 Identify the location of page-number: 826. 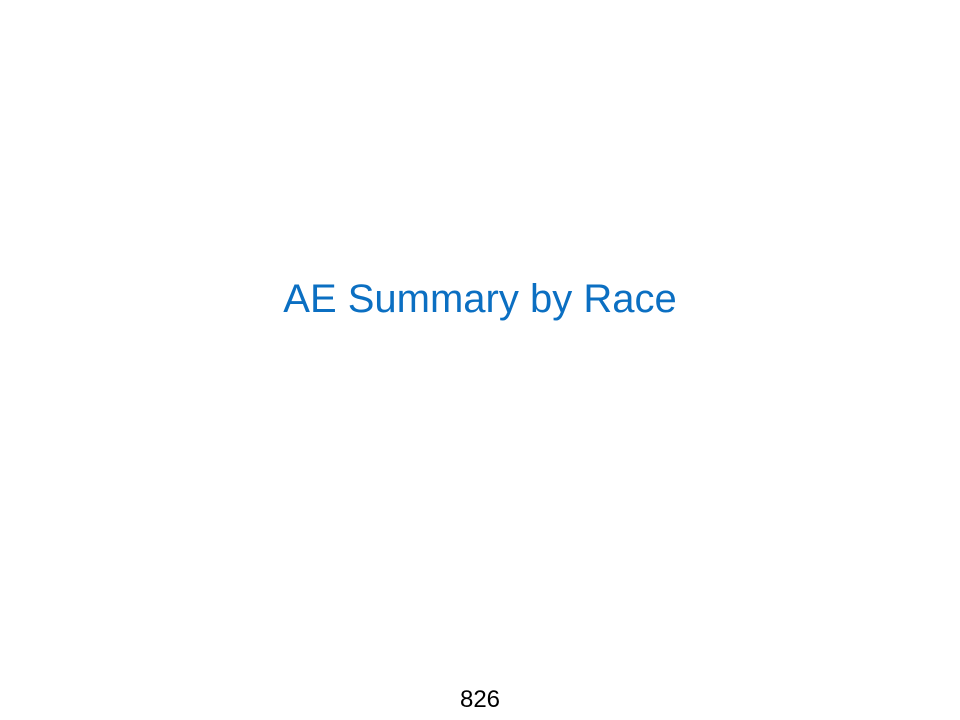
(480, 699).